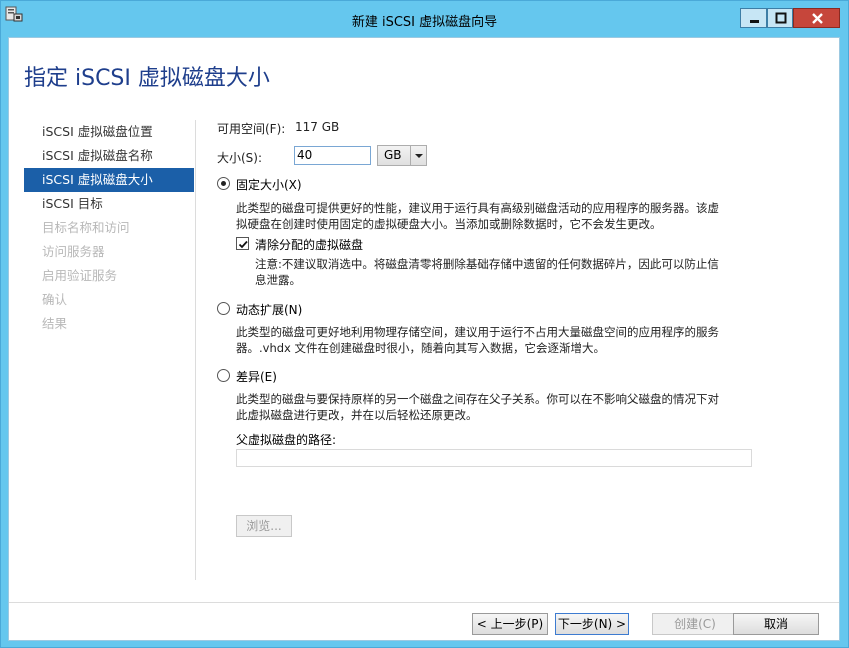  What do you see at coordinates (109, 156) in the screenshot?
I see `nav-item: iSCSI 虚拟磁盘名称` at bounding box center [109, 156].